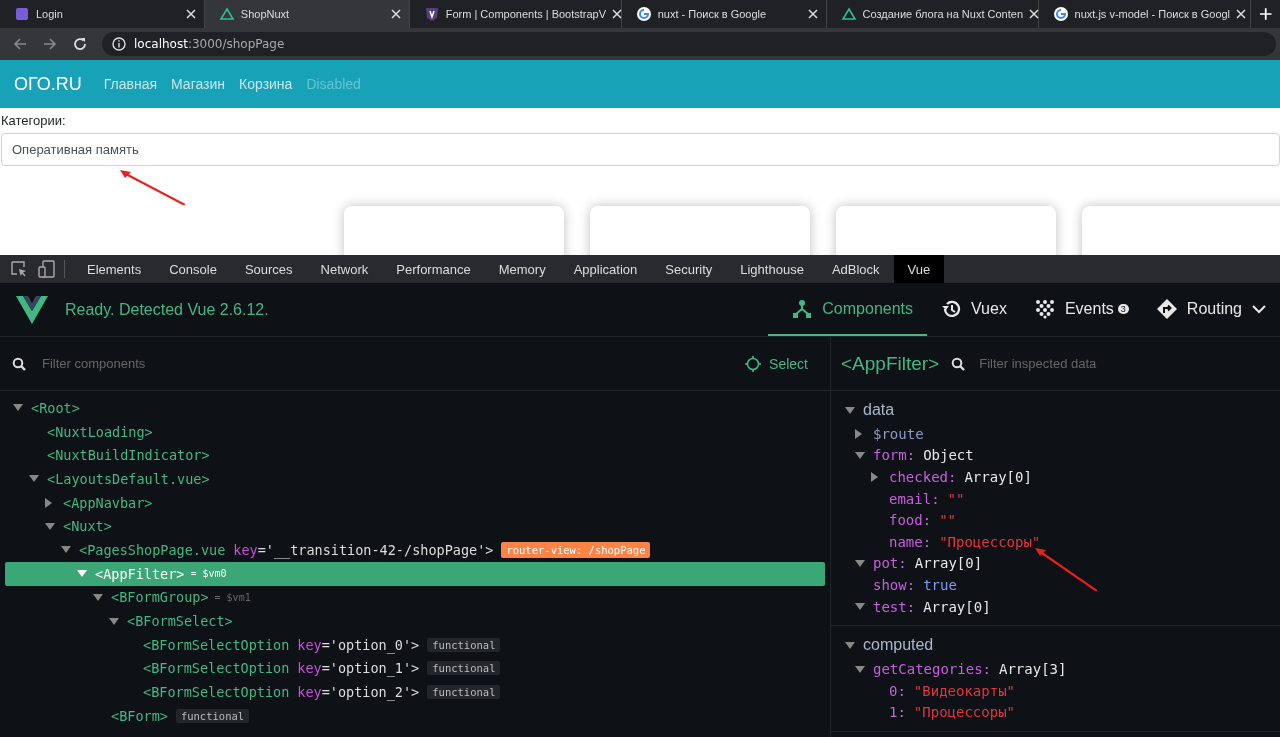 This screenshot has height=737, width=1280. Describe the element at coordinates (431, 14) in the screenshot. I see `shield-icon` at that location.